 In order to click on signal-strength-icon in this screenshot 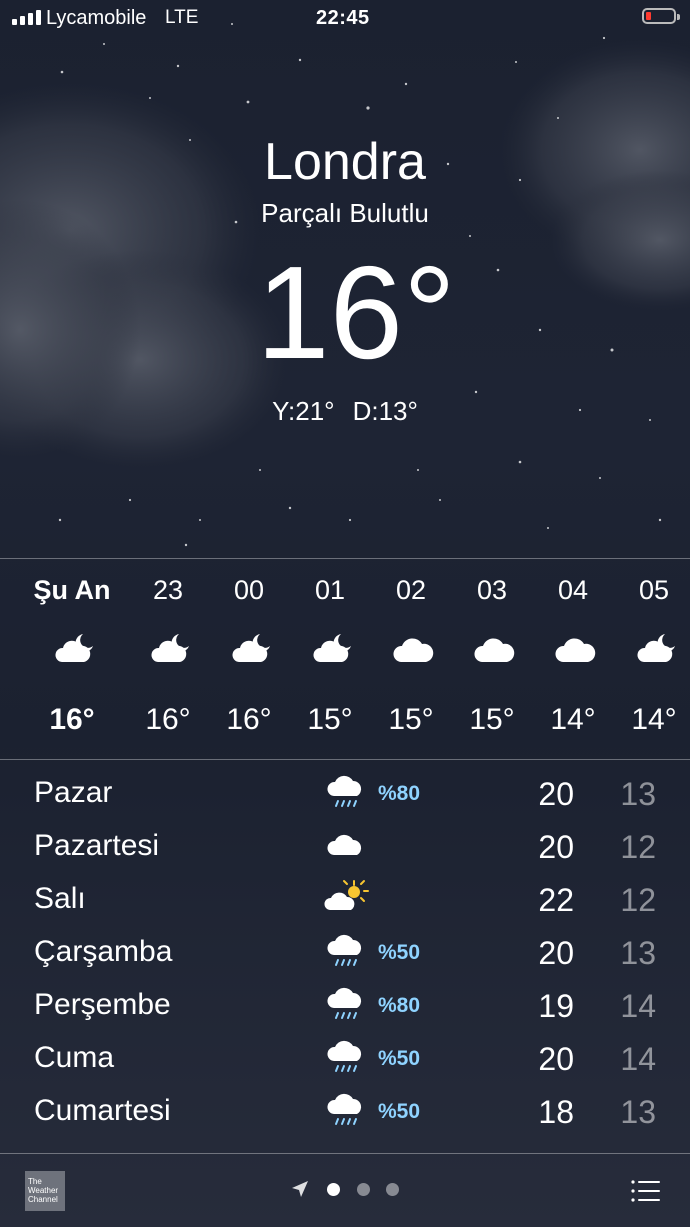, I will do `click(26, 17)`.